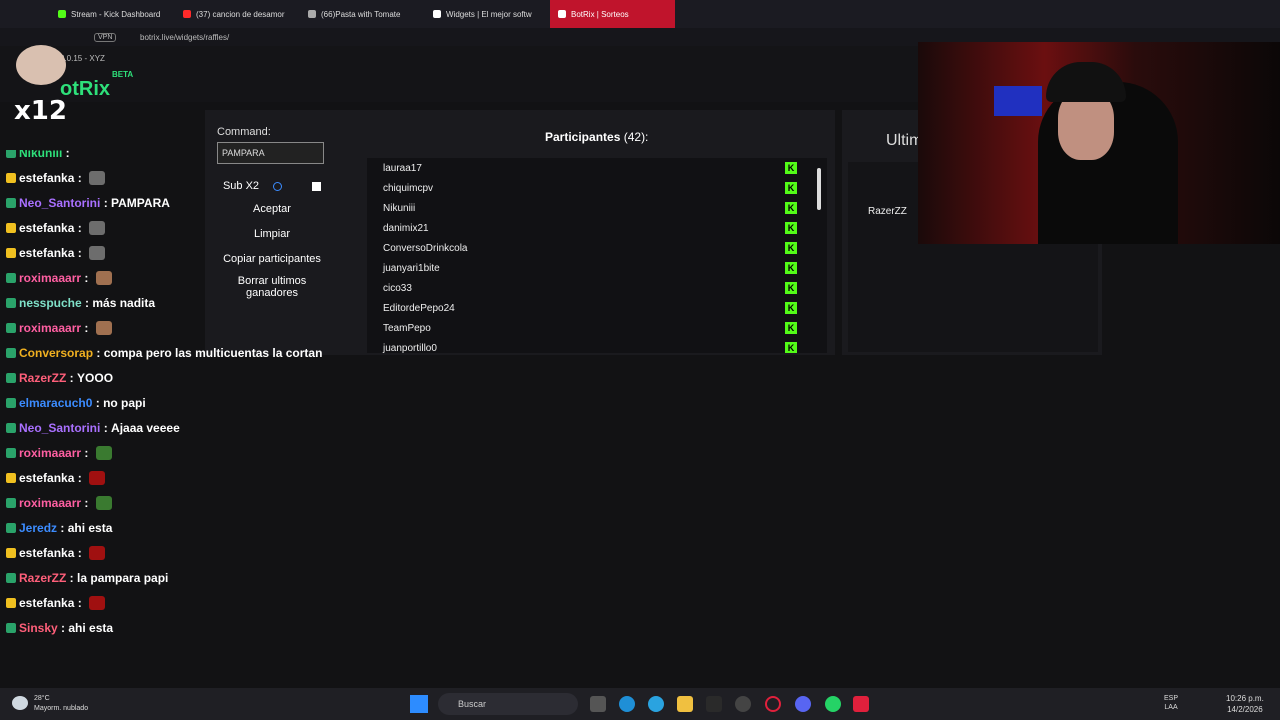 The height and width of the screenshot is (720, 1280). Describe the element at coordinates (598, 704) in the screenshot. I see `task-view-icon` at that location.